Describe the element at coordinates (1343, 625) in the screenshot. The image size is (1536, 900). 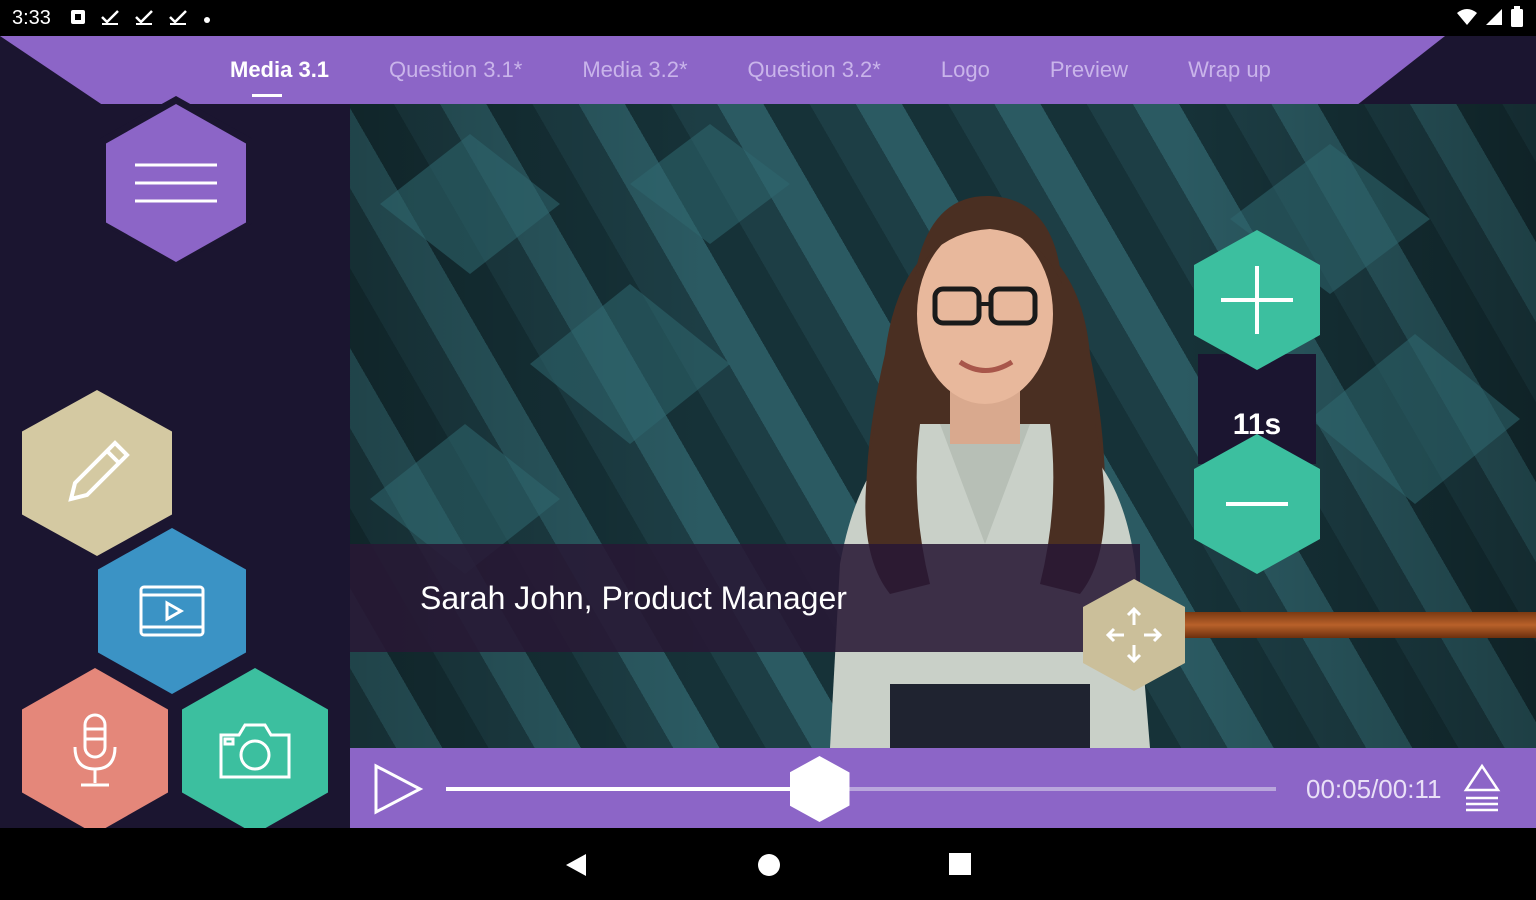
I see `lower-third-accent` at that location.